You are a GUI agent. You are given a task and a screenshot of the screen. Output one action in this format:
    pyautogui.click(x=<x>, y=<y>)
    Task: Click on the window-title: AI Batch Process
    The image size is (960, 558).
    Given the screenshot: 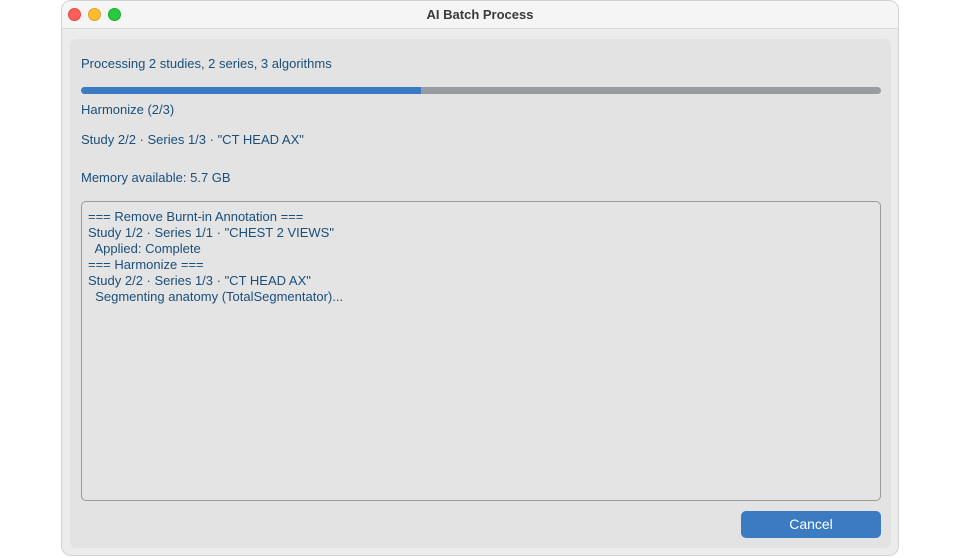 What is the action you would take?
    pyautogui.click(x=480, y=14)
    